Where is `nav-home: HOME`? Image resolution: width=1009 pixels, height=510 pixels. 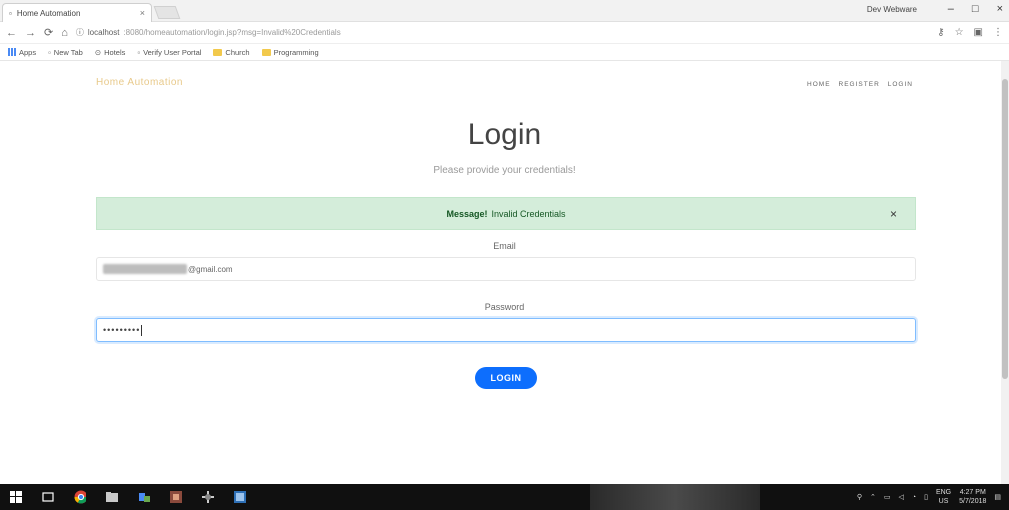 nav-home: HOME is located at coordinates (819, 84).